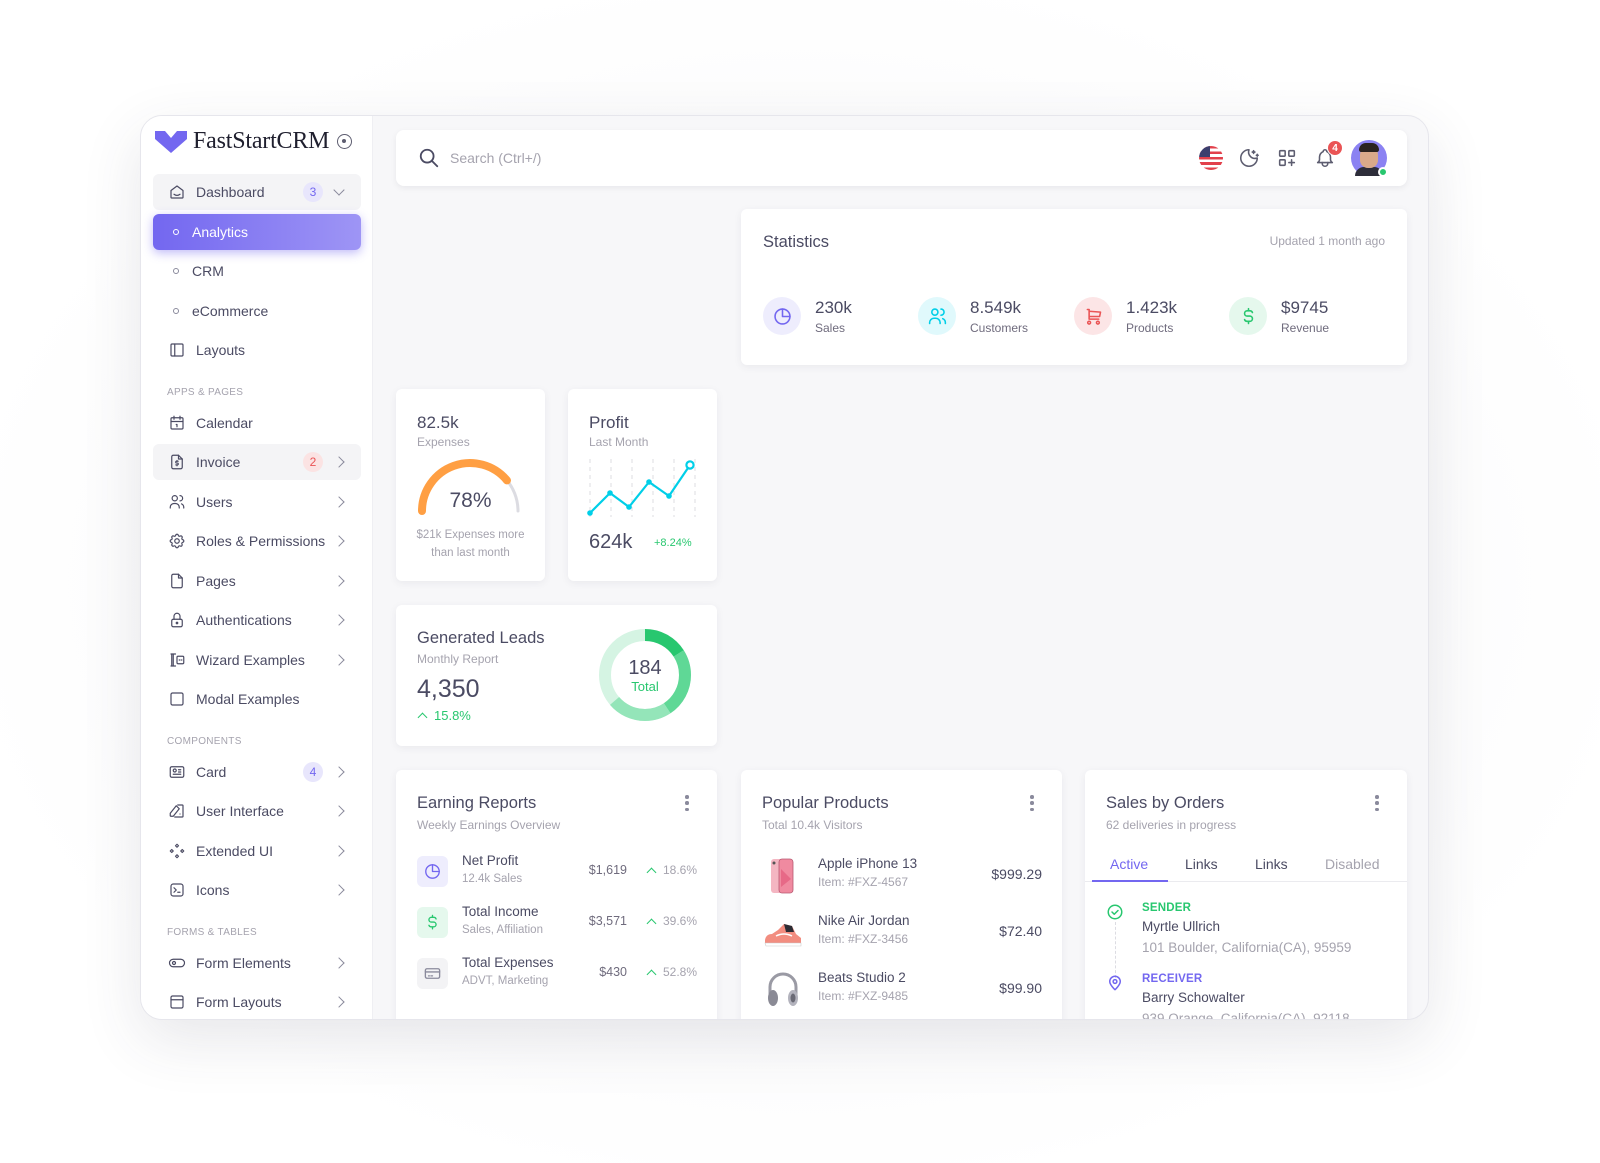 Image resolution: width=1600 pixels, height=1163 pixels. What do you see at coordinates (1020, 988) in the screenshot?
I see `product-price: $99.90` at bounding box center [1020, 988].